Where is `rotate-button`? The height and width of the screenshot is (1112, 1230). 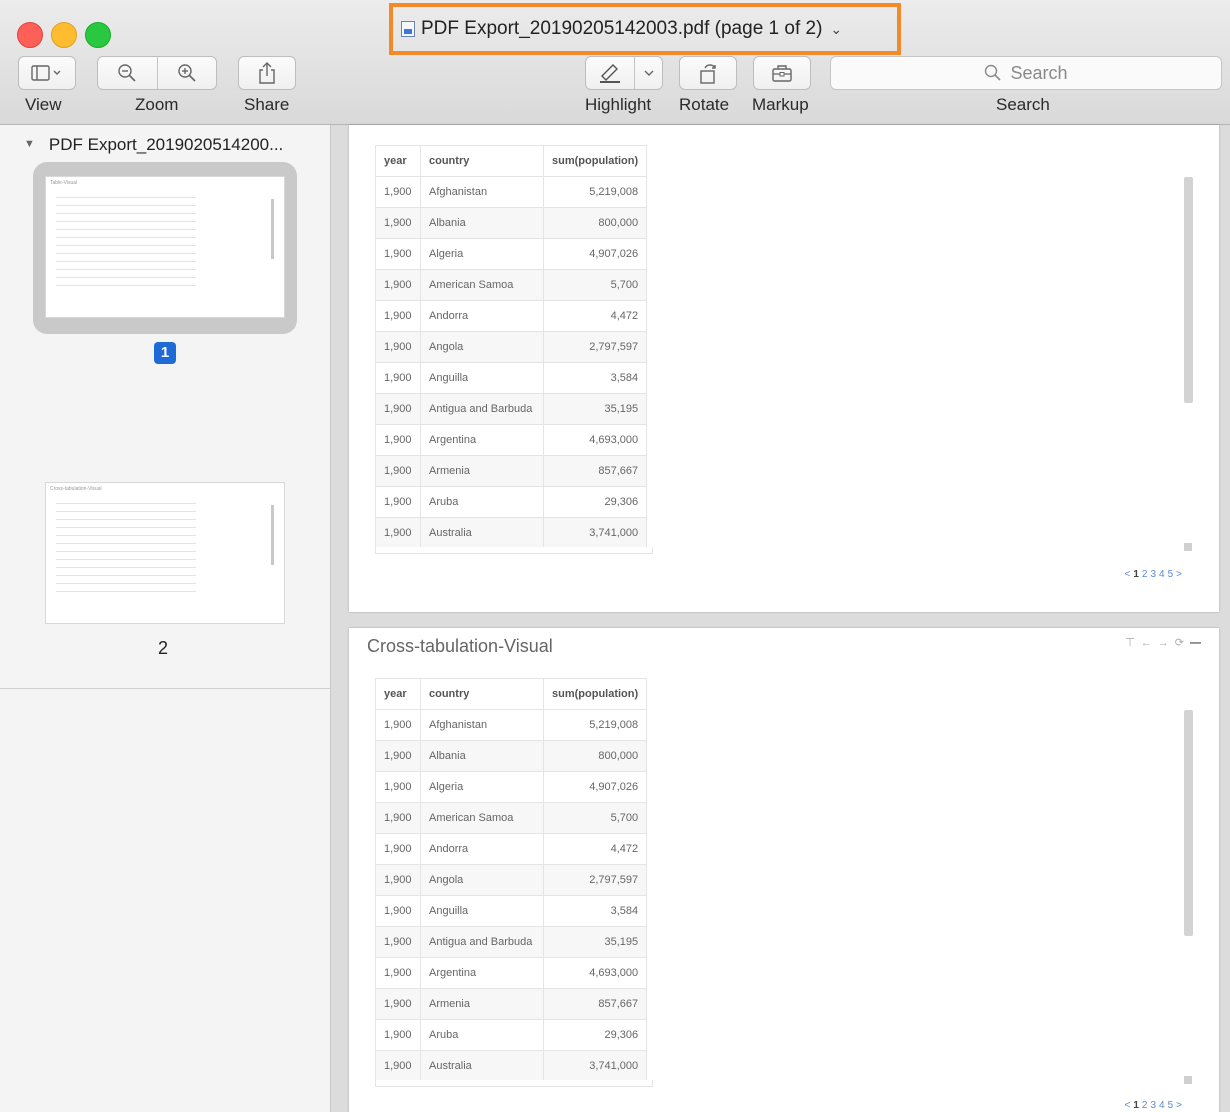 rotate-button is located at coordinates (708, 73).